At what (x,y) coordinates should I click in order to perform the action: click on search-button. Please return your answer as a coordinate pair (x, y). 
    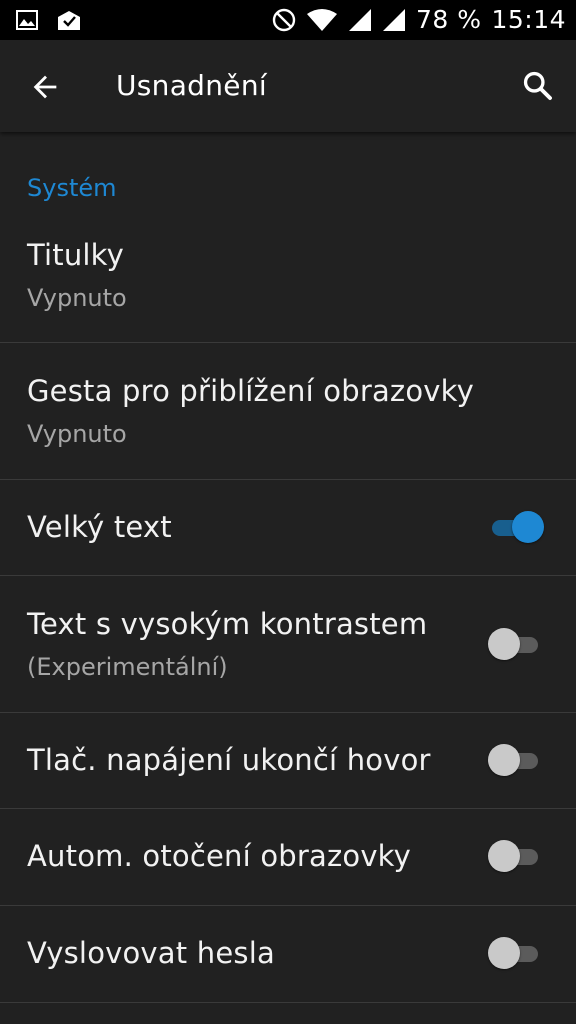
    Looking at the image, I should click on (538, 86).